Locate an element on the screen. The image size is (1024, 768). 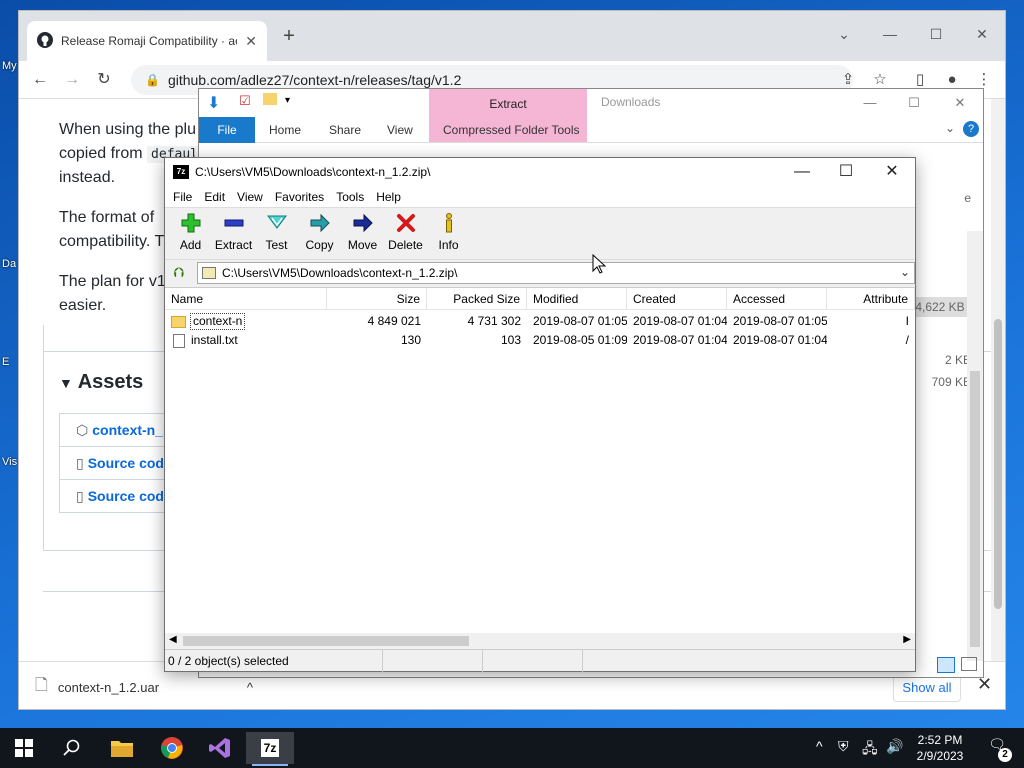
release-text: easier. is located at coordinates (83, 305).